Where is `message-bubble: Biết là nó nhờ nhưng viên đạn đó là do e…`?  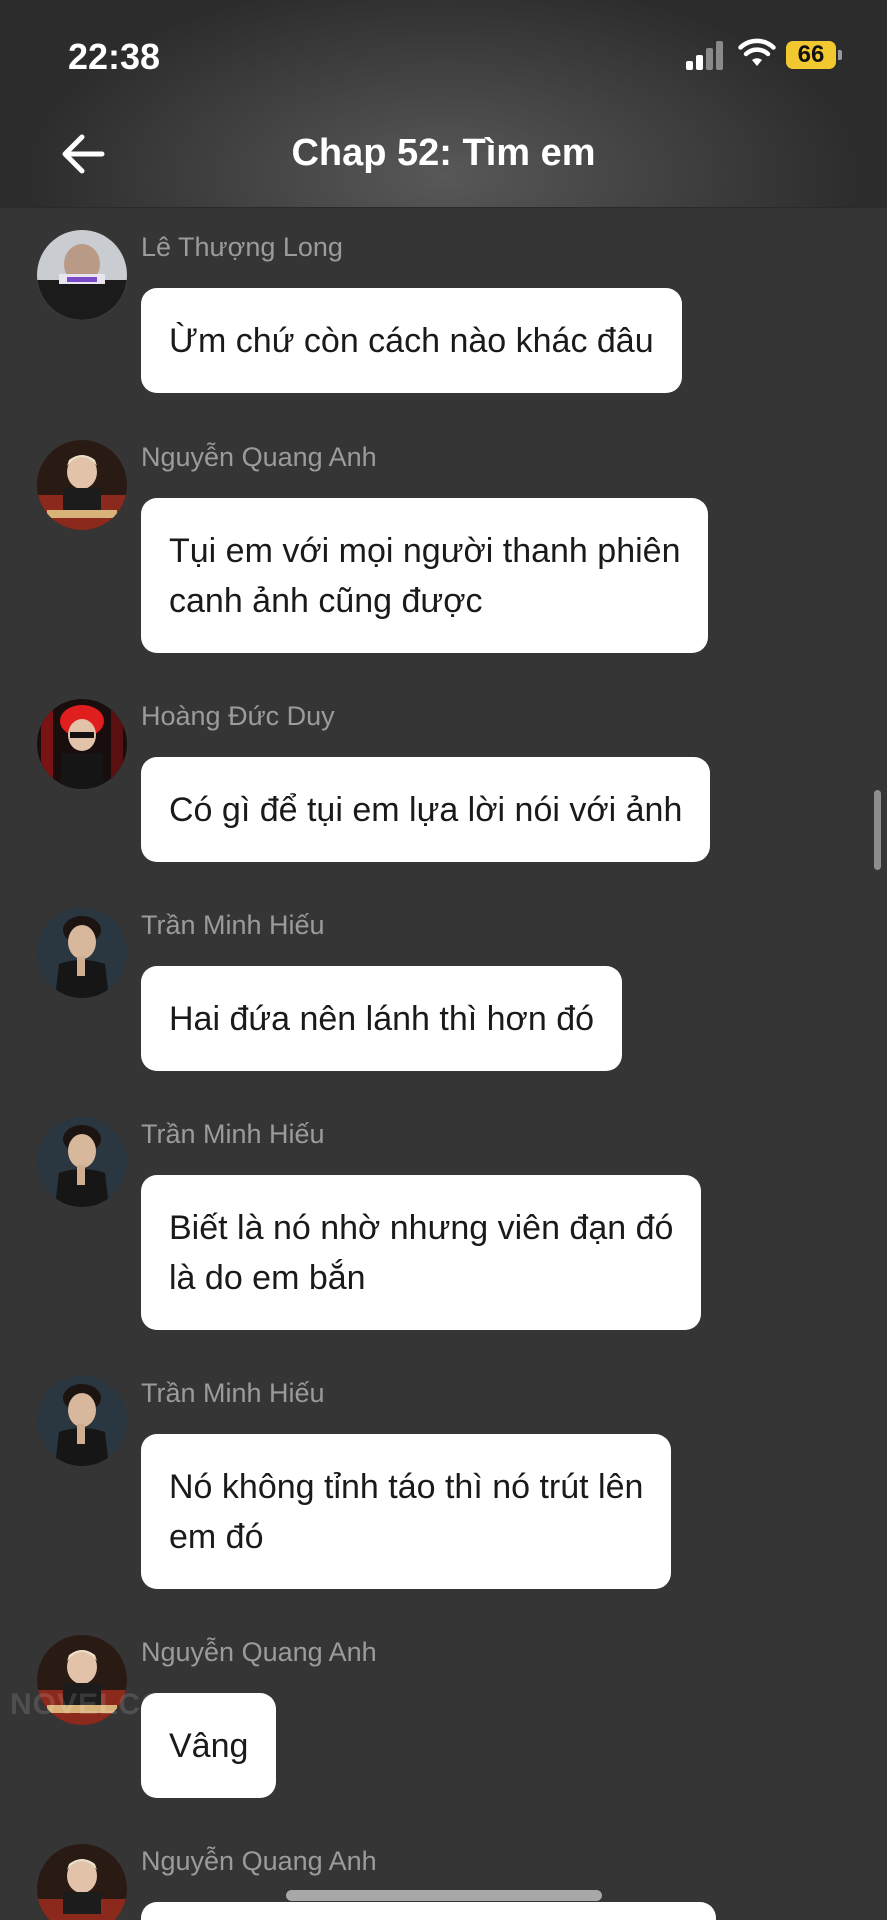 message-bubble: Biết là nó nhờ nhưng viên đạn đó là do e… is located at coordinates (421, 1252).